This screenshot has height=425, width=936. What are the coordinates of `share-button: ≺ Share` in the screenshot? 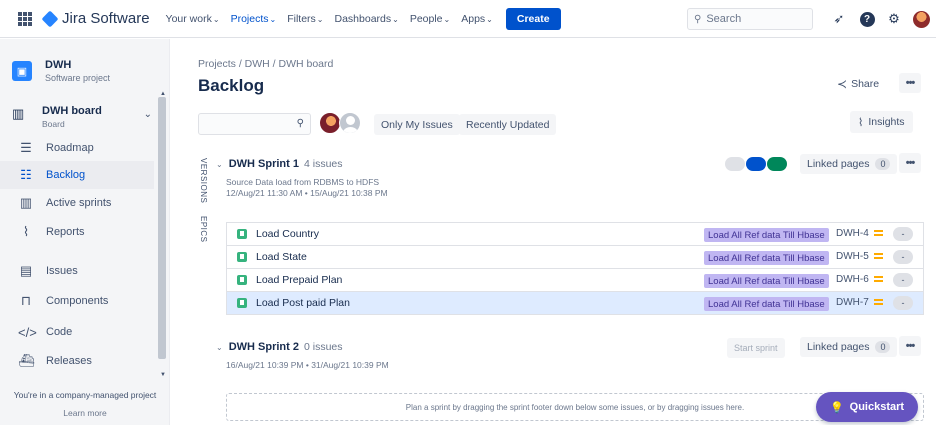 It's located at (858, 84).